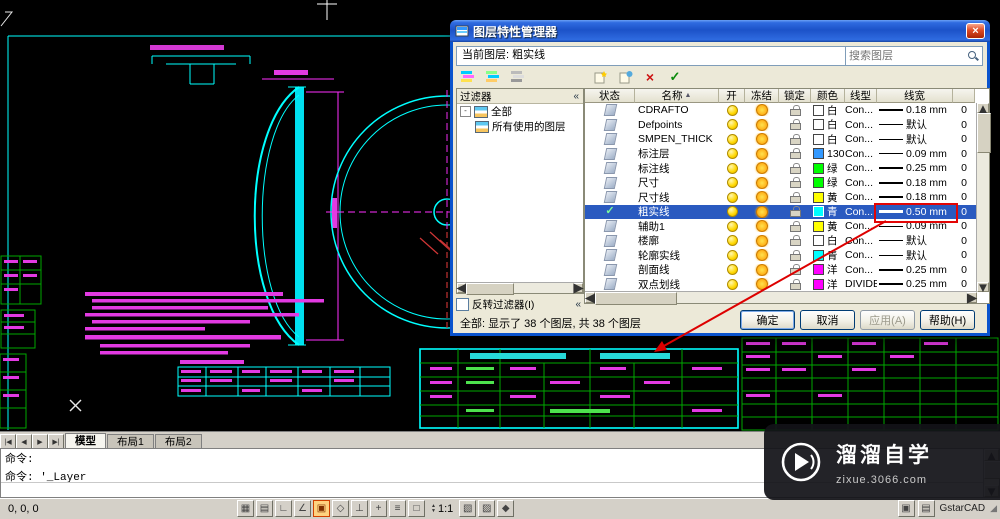  I want to click on cancel-button: 取消, so click(827, 320).